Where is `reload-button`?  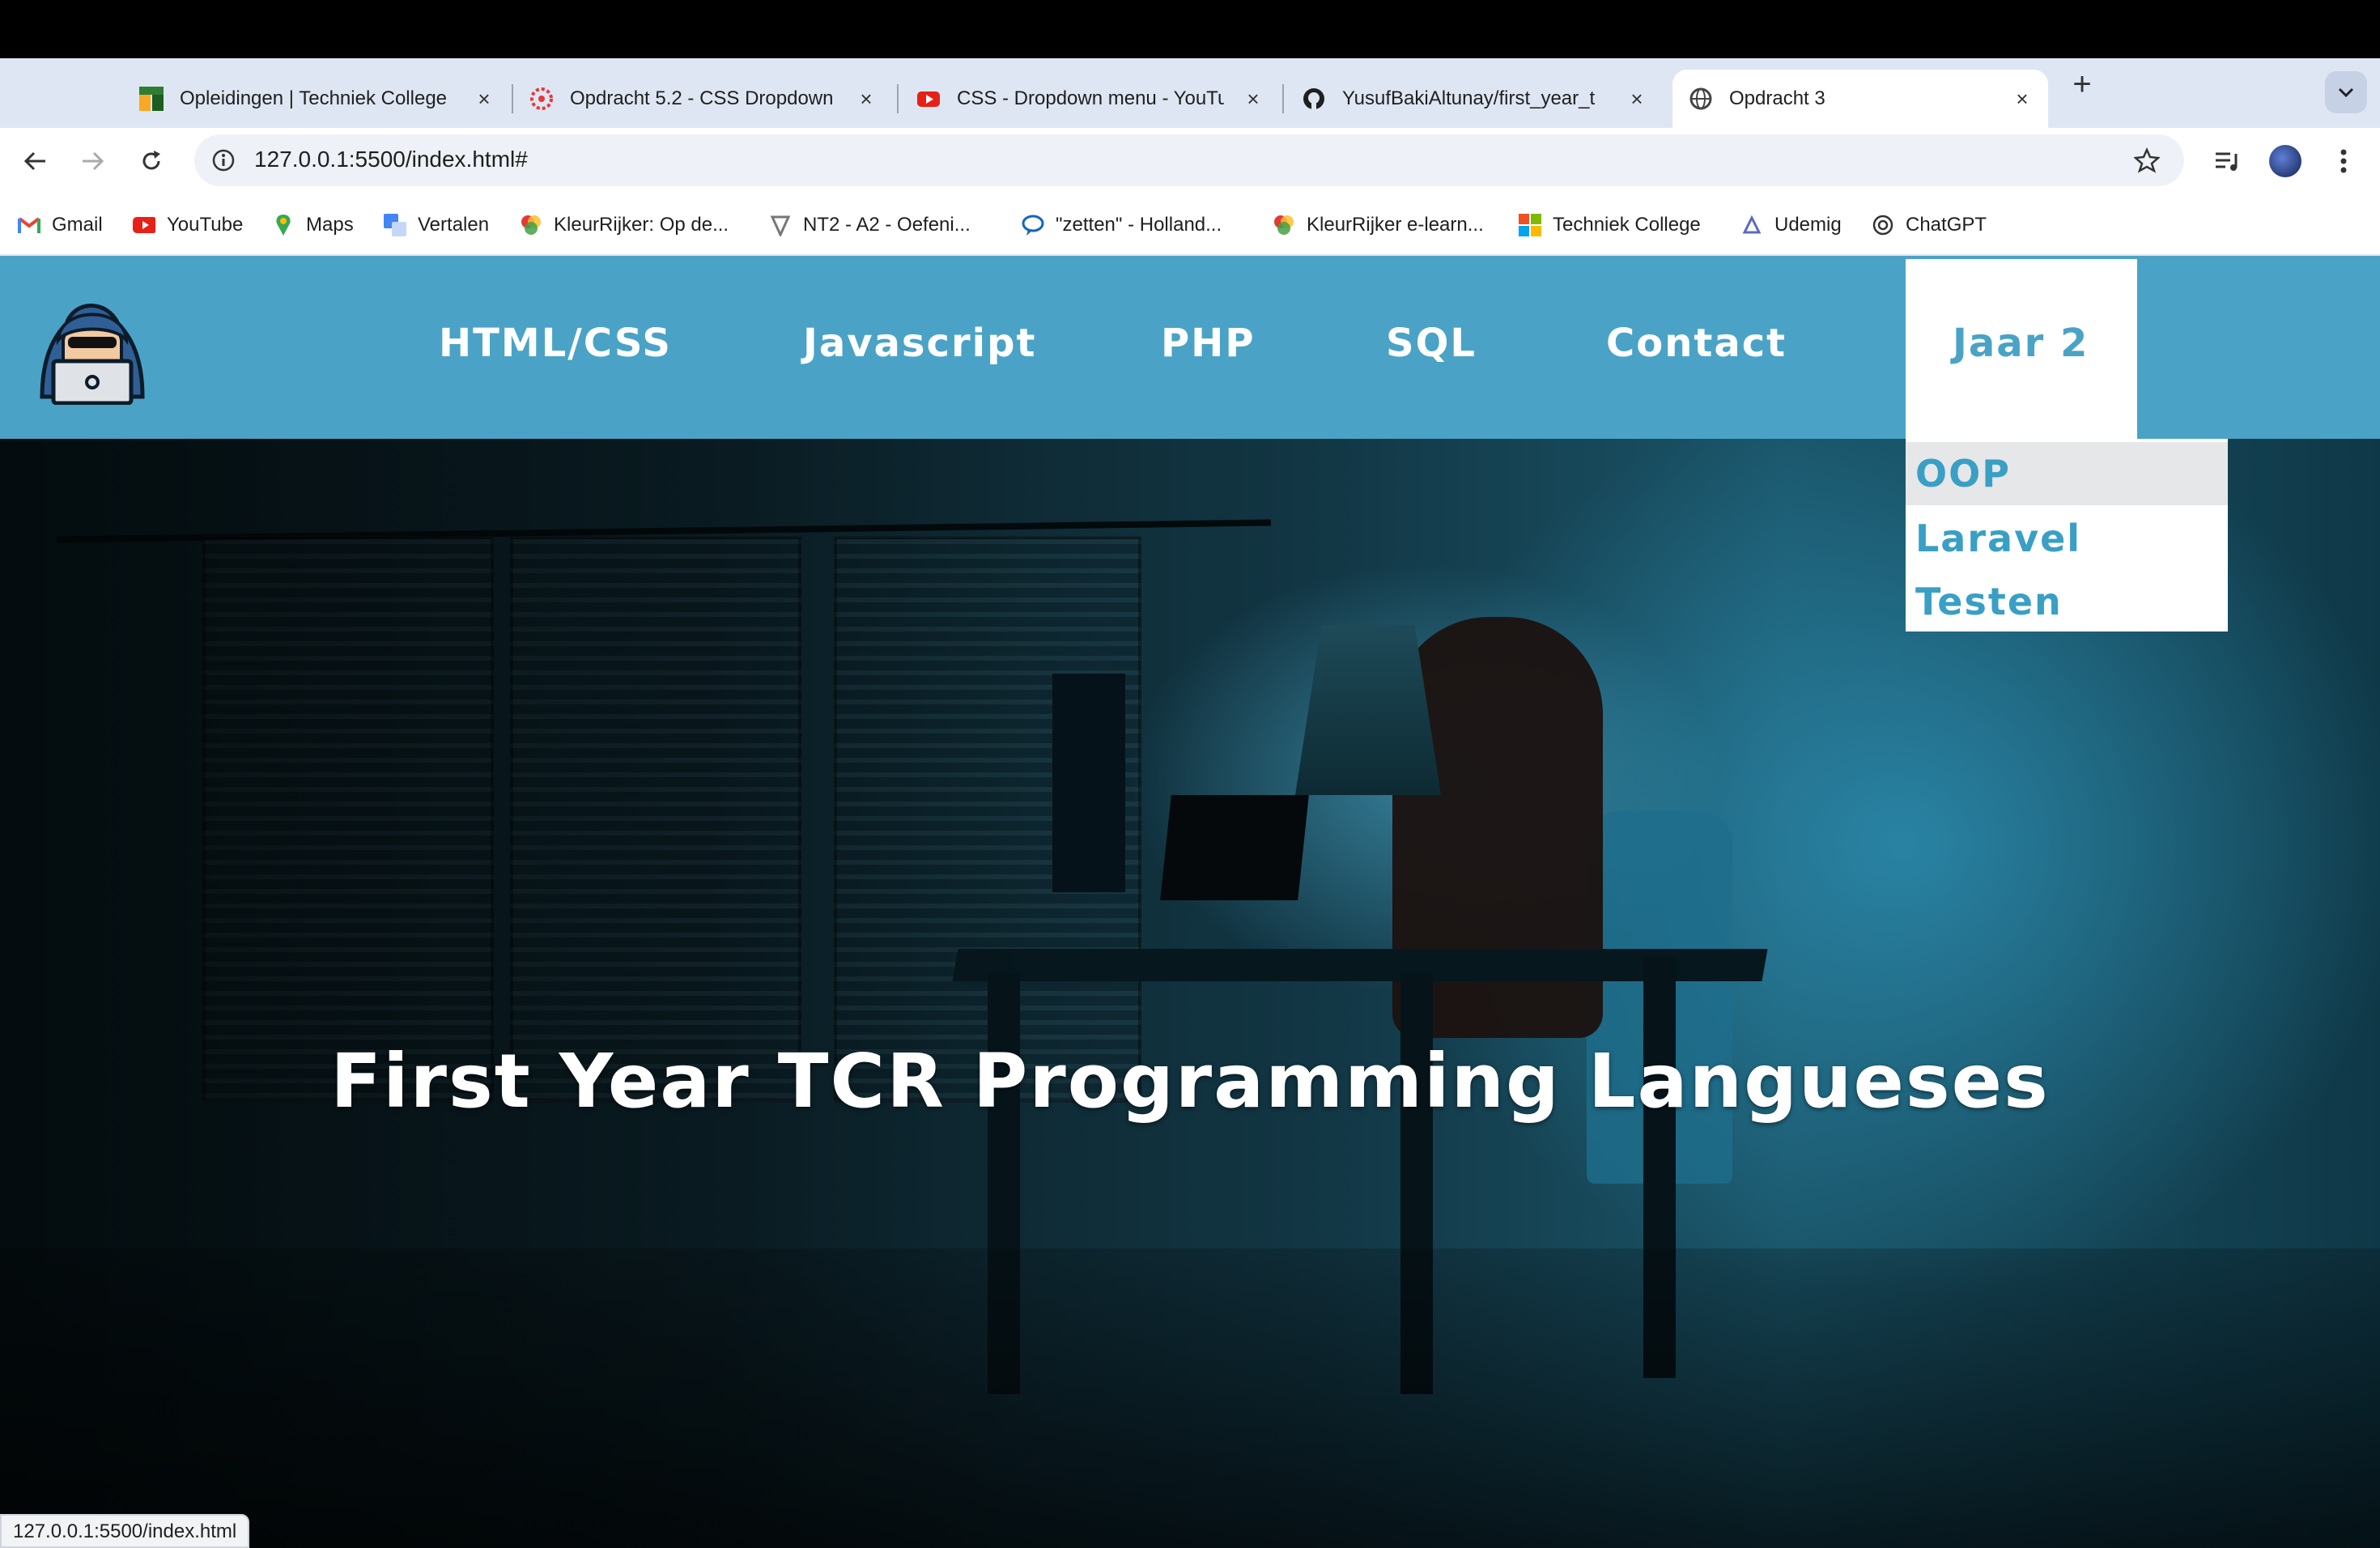 reload-button is located at coordinates (151, 161).